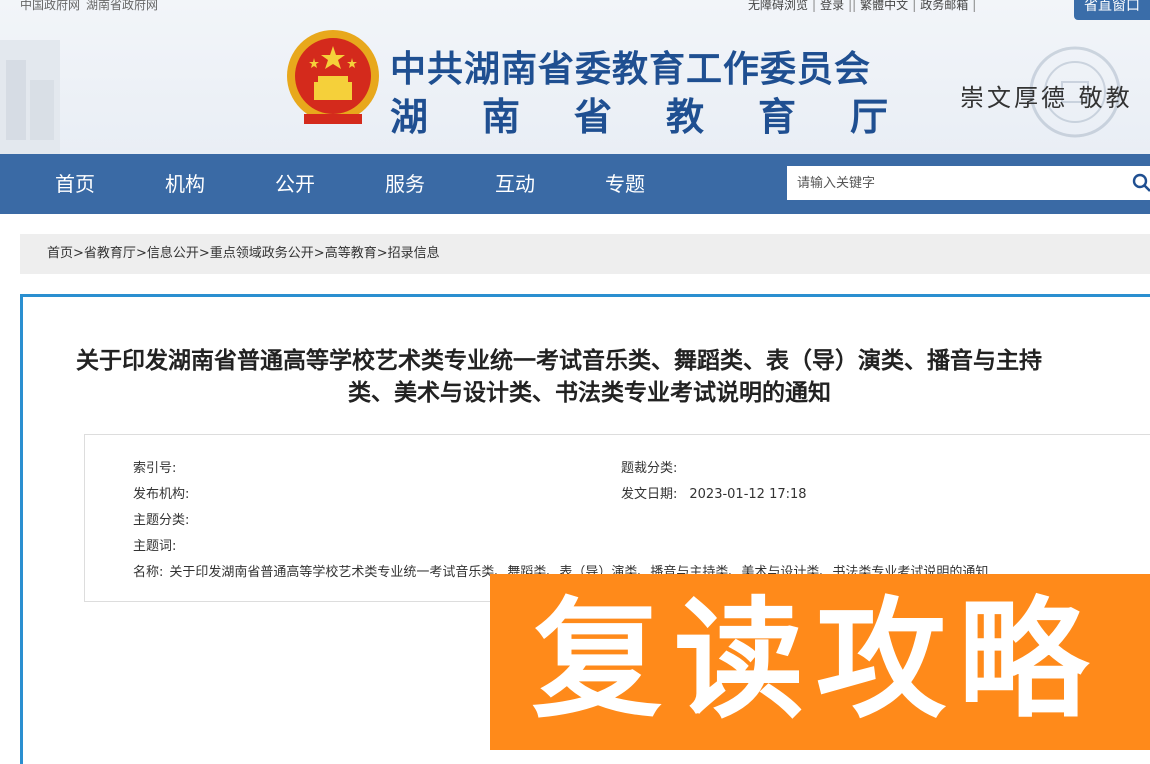 The height and width of the screenshot is (764, 1150). I want to click on provincial-window-button: 省直窗口, so click(1112, 10).